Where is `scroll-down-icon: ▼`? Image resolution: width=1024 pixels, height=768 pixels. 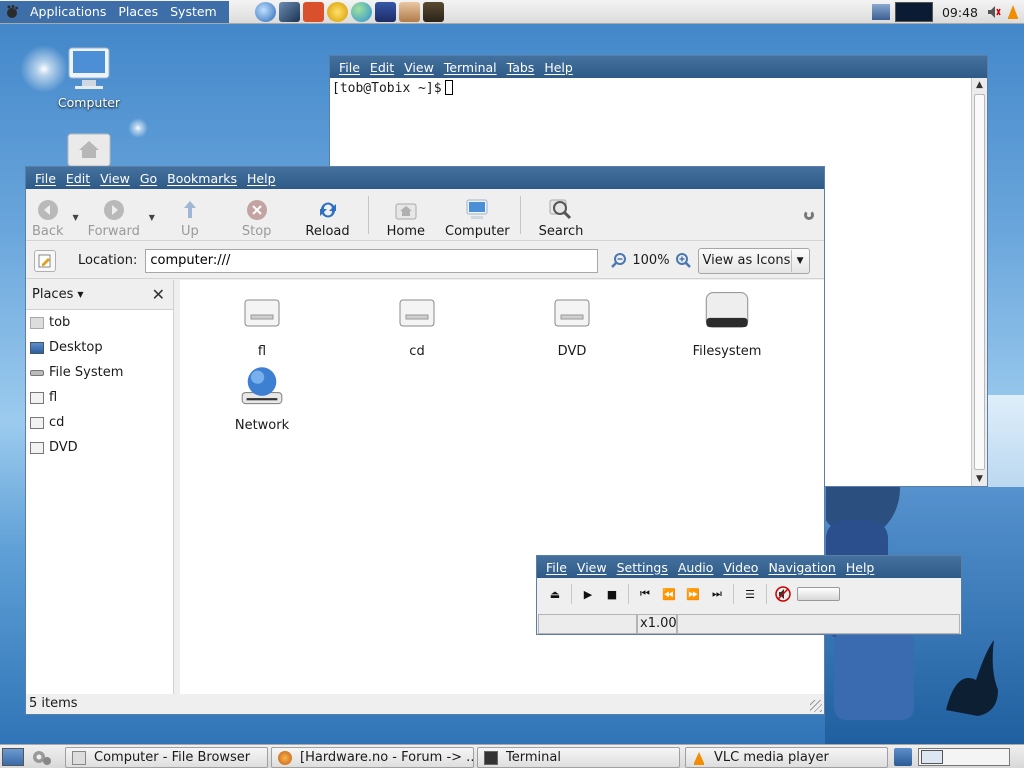
scroll-down-icon: ▼ is located at coordinates (979, 479).